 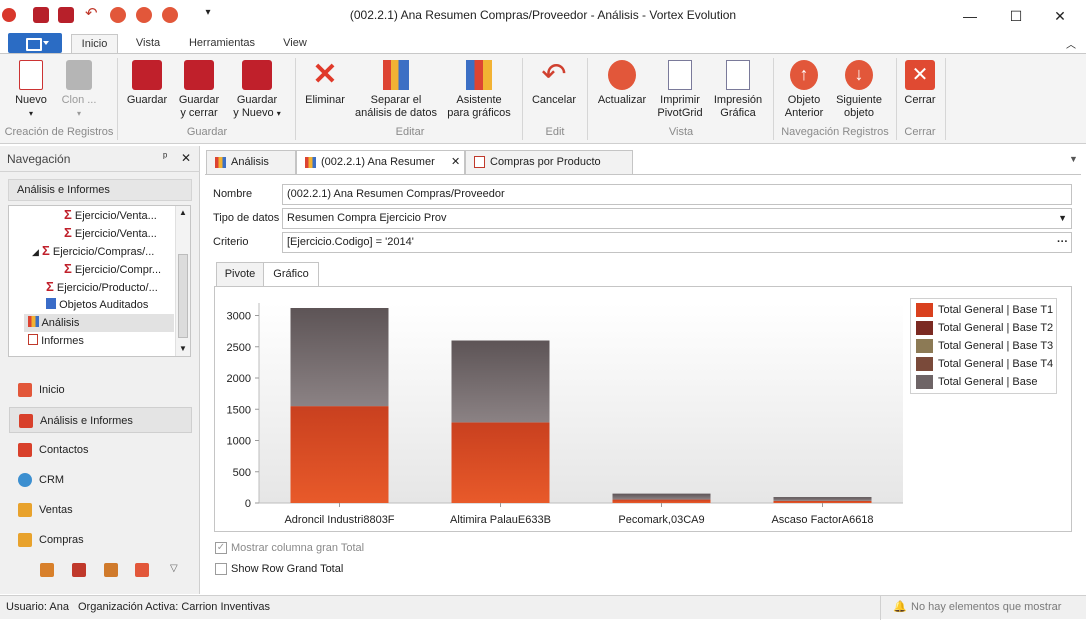 I want to click on tree-item-selected: Análisis, so click(x=99, y=323).